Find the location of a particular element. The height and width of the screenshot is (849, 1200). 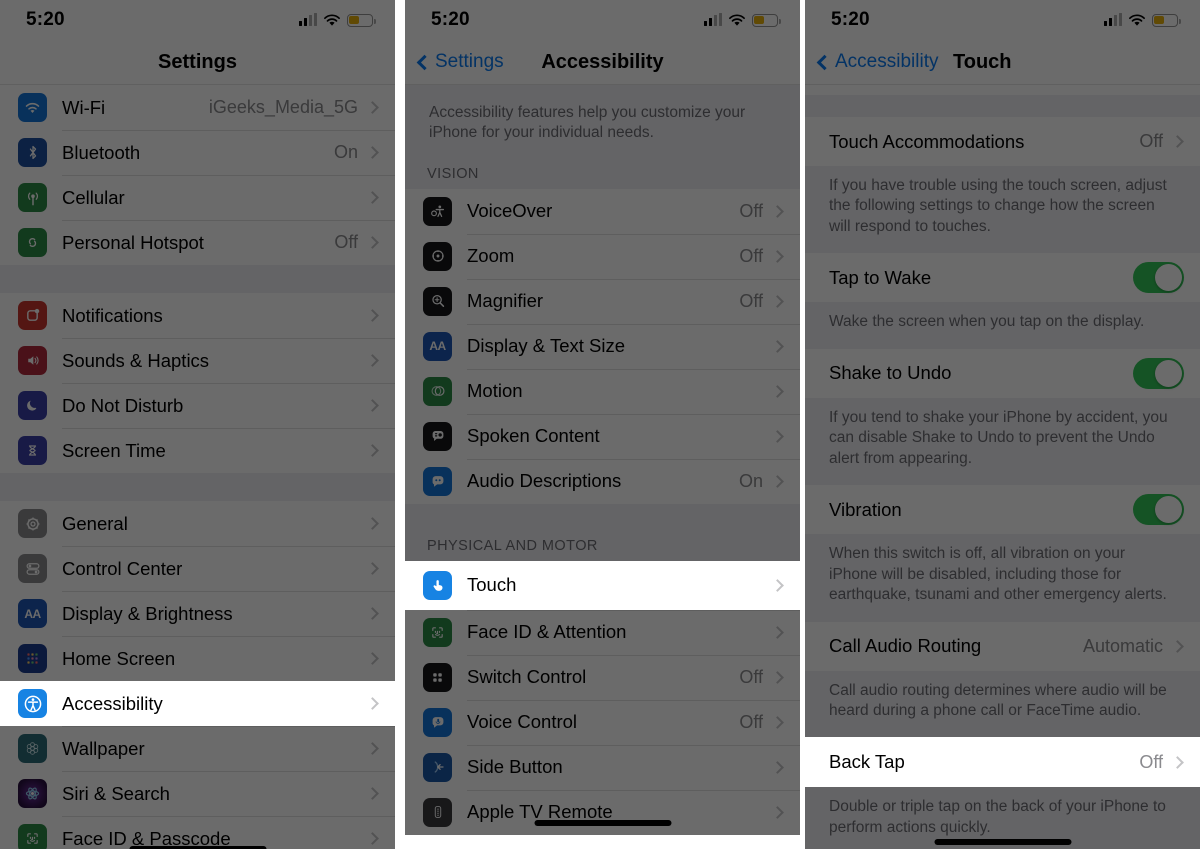

faceid-attn-icon is located at coordinates (437, 632).